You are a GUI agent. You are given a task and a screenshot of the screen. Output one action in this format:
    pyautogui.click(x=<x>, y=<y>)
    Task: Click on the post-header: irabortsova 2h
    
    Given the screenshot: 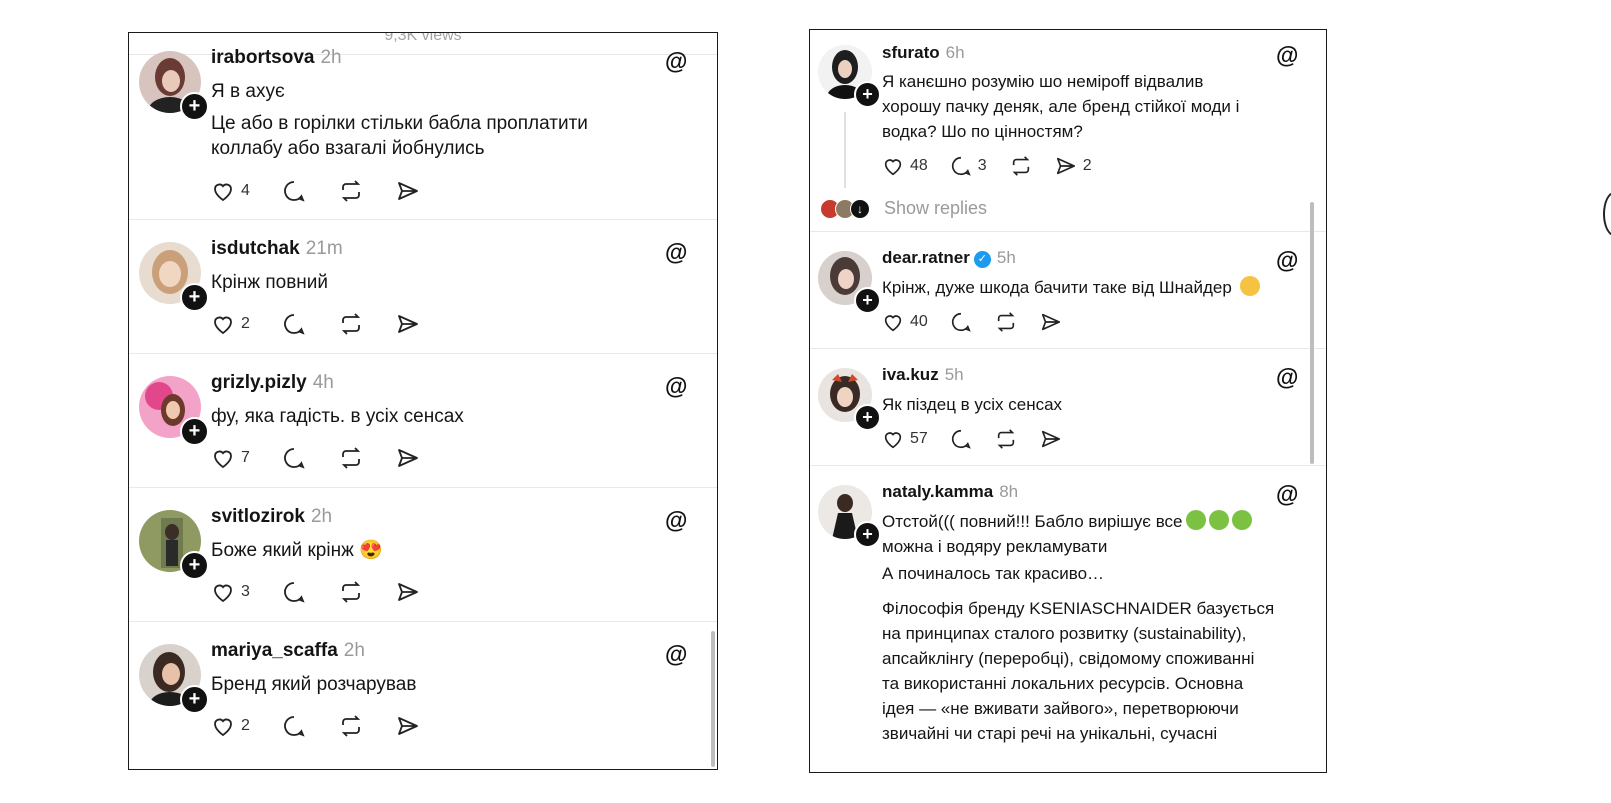 What is the action you would take?
    pyautogui.click(x=276, y=58)
    